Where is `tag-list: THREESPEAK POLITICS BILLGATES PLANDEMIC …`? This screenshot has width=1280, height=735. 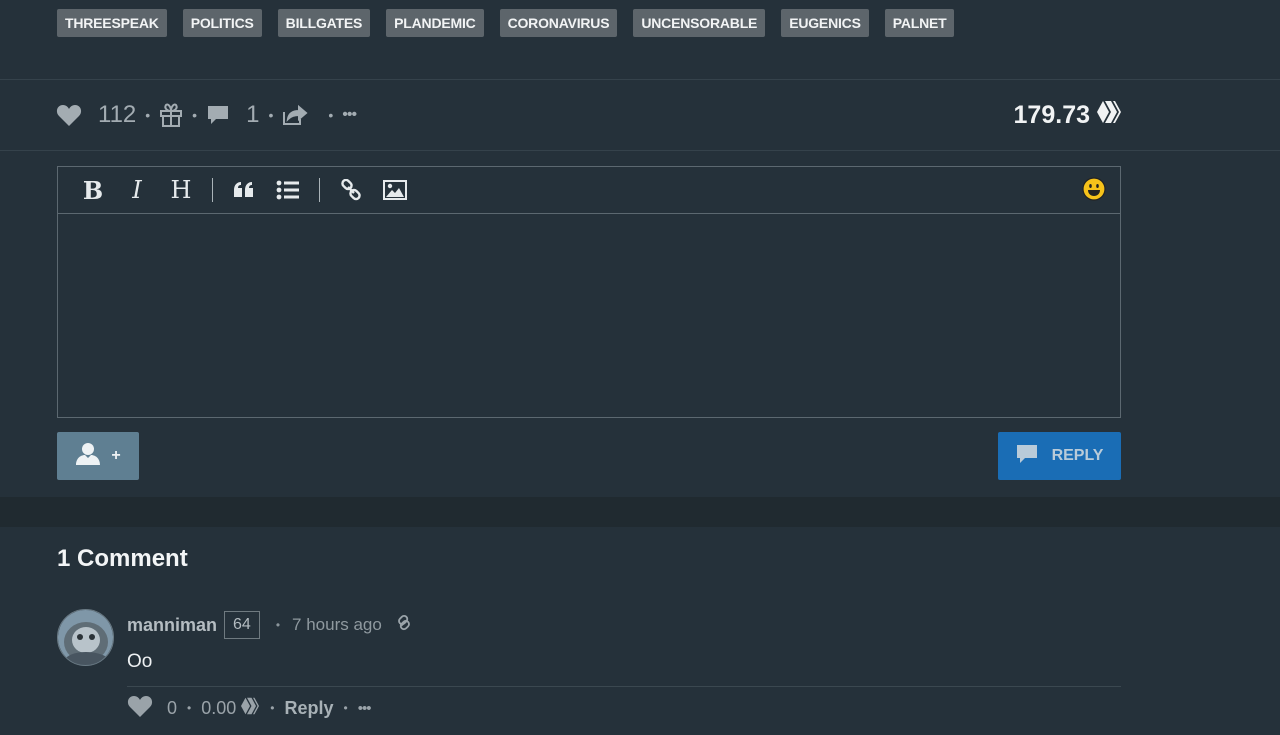
tag-list: THREESPEAK POLITICS BILLGATES PLANDEMIC … is located at coordinates (506, 23).